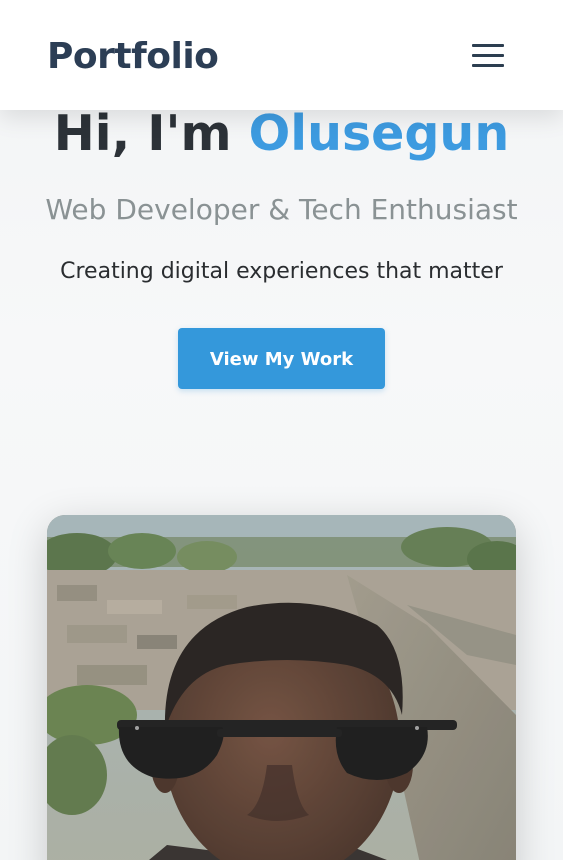 The image size is (563, 860). I want to click on site-logo: Portfolio, so click(133, 57).